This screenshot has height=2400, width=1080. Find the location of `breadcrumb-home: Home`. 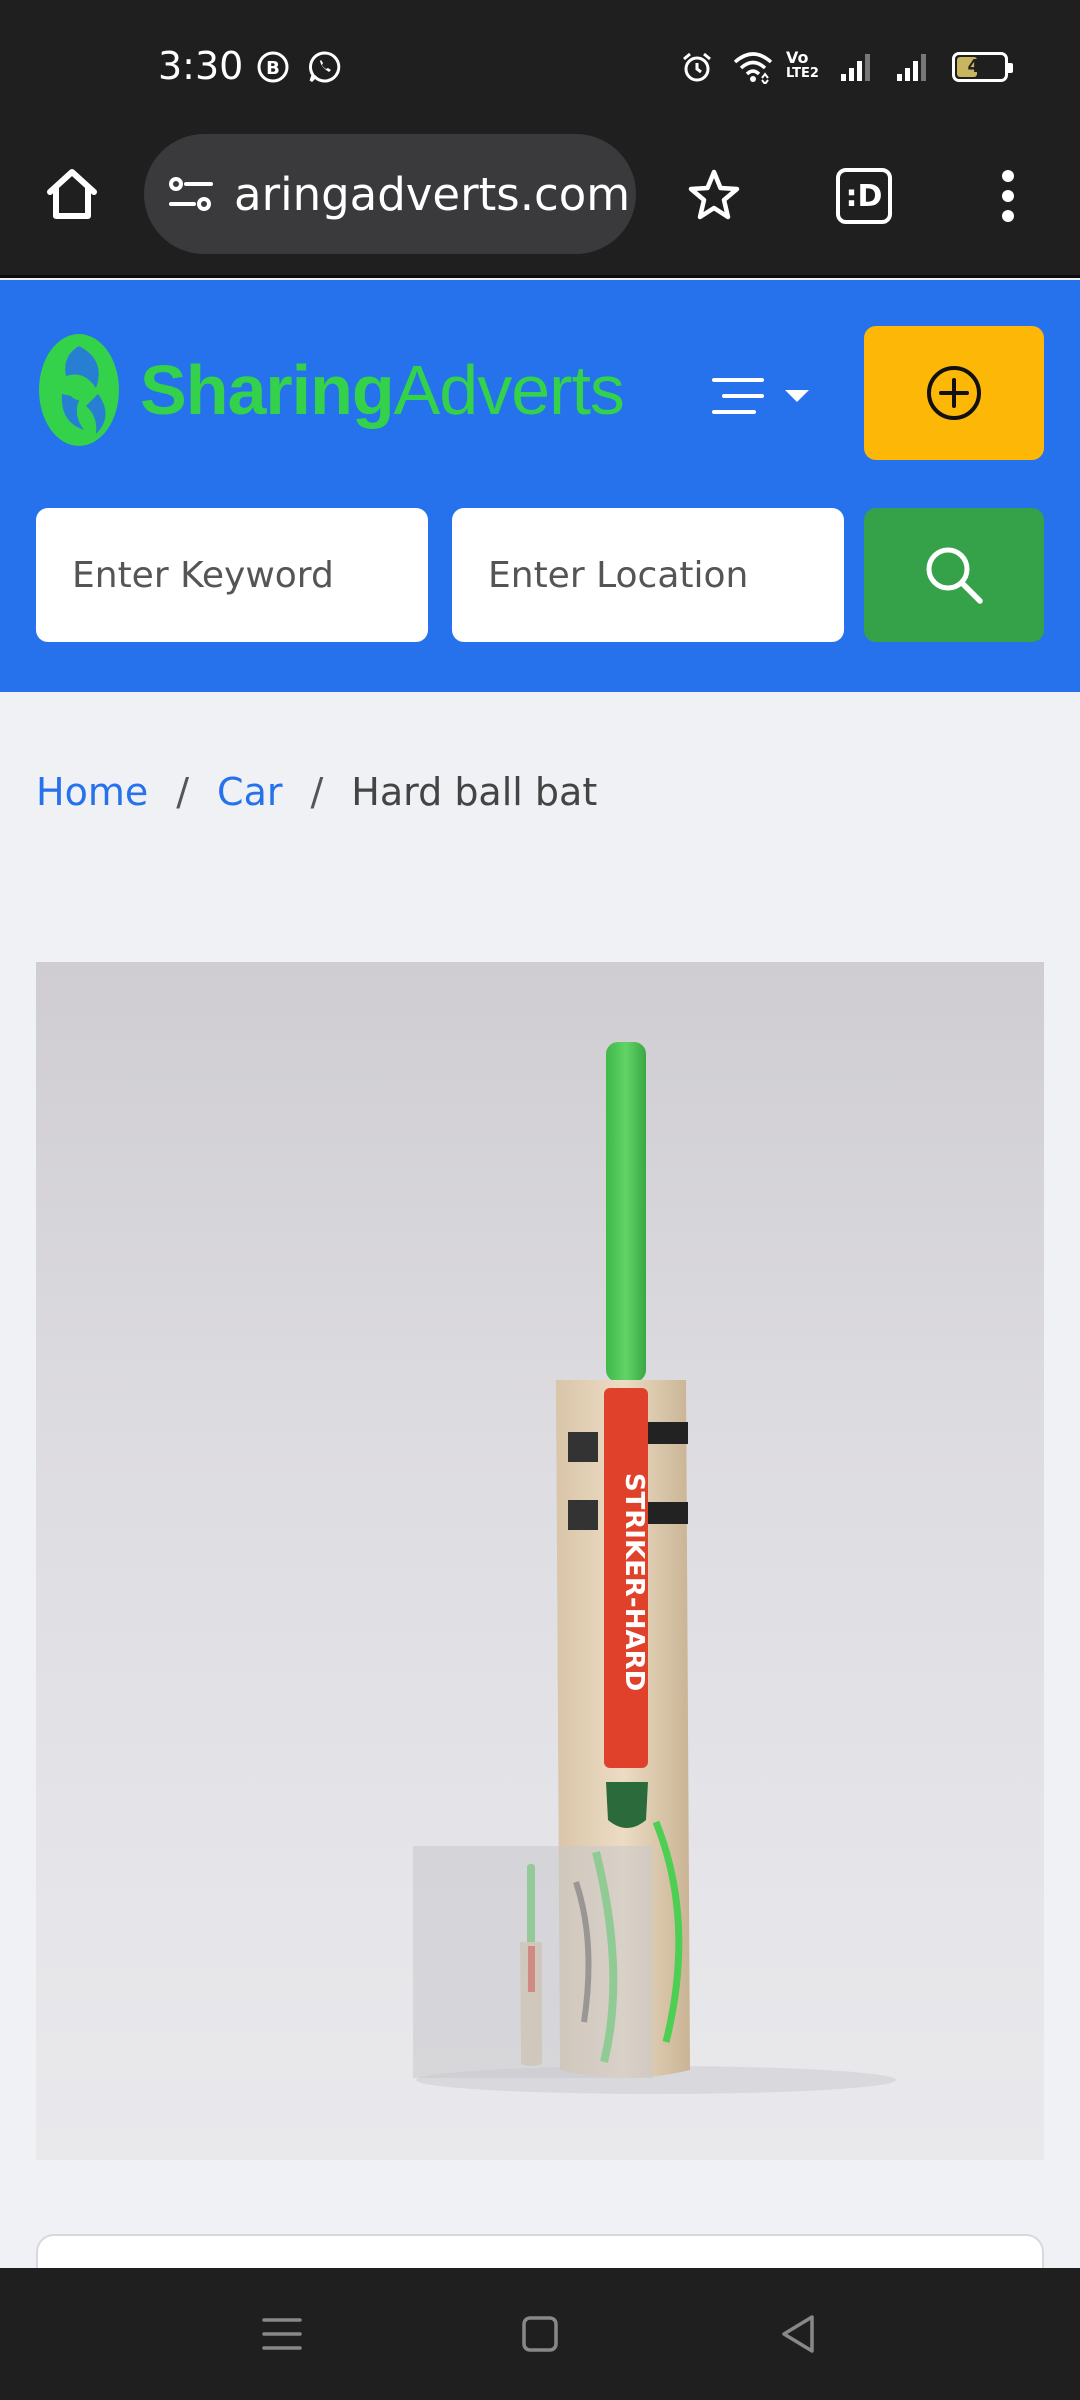

breadcrumb-home: Home is located at coordinates (92, 792).